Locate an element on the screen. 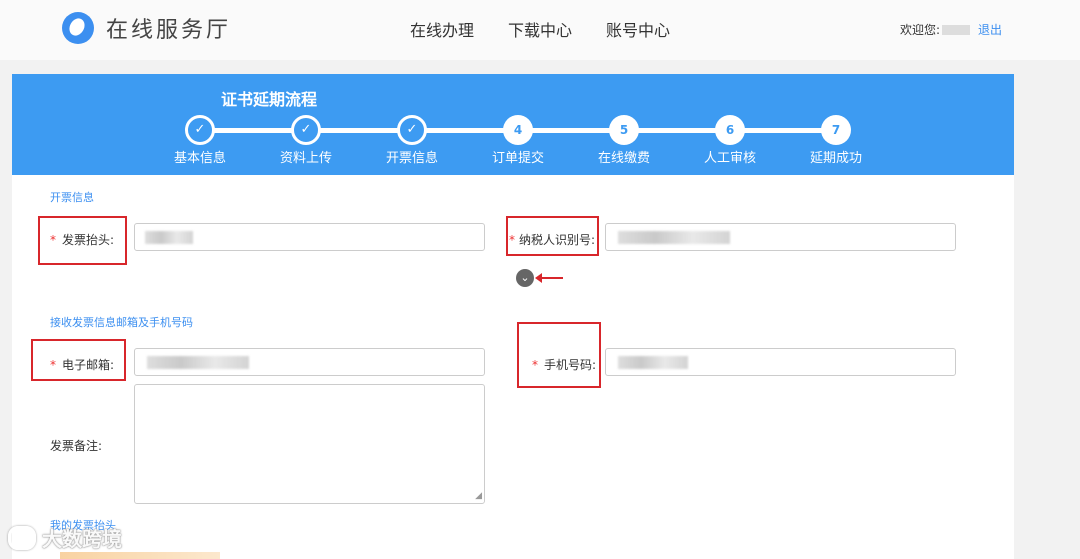 This screenshot has height=559, width=1080. username-redacted is located at coordinates (956, 29).